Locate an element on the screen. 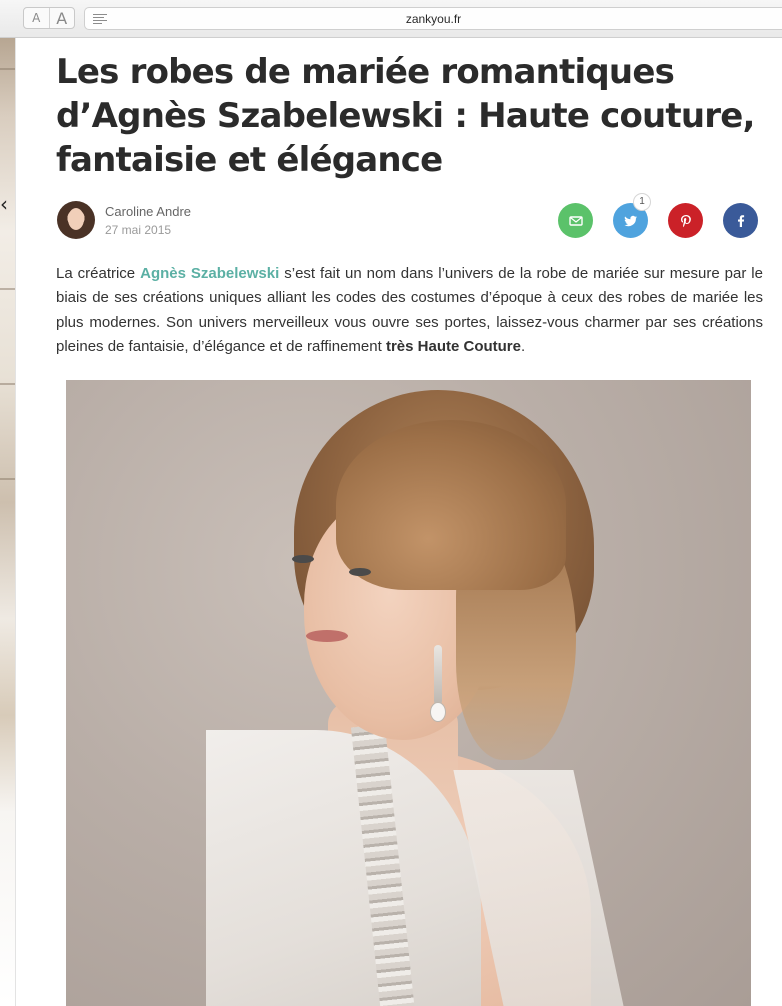 This screenshot has height=1006, width=782. facebook-icon is located at coordinates (740, 220).